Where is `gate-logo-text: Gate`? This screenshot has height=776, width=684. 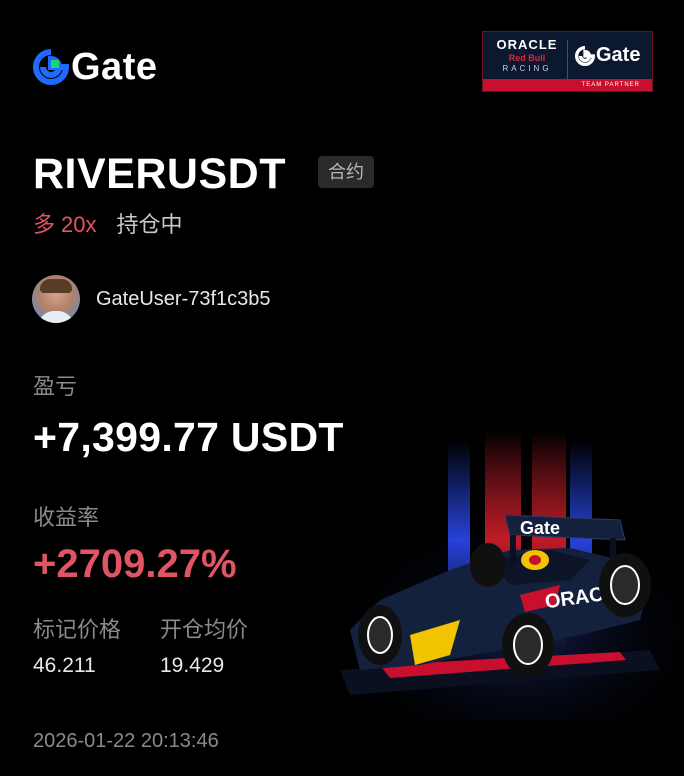 gate-logo-text: Gate is located at coordinates (114, 67).